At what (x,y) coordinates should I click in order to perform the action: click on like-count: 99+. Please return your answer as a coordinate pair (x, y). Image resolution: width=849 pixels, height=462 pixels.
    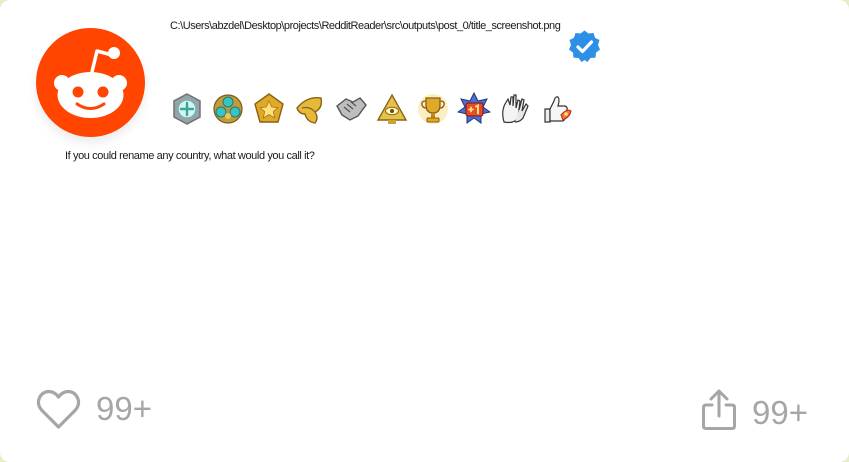
    Looking at the image, I should click on (124, 408).